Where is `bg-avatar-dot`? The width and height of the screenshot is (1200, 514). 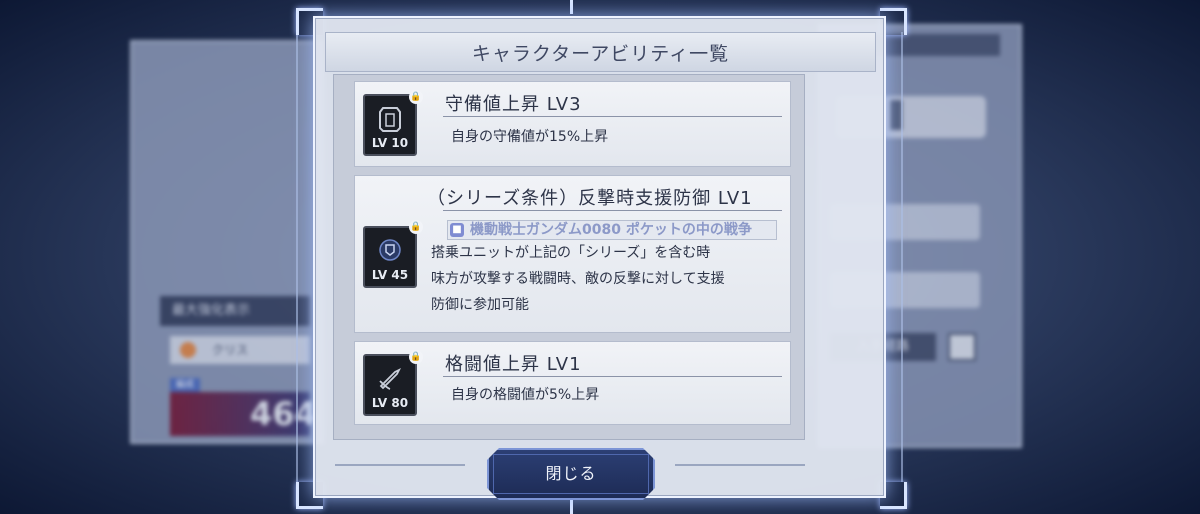
bg-avatar-dot is located at coordinates (188, 350).